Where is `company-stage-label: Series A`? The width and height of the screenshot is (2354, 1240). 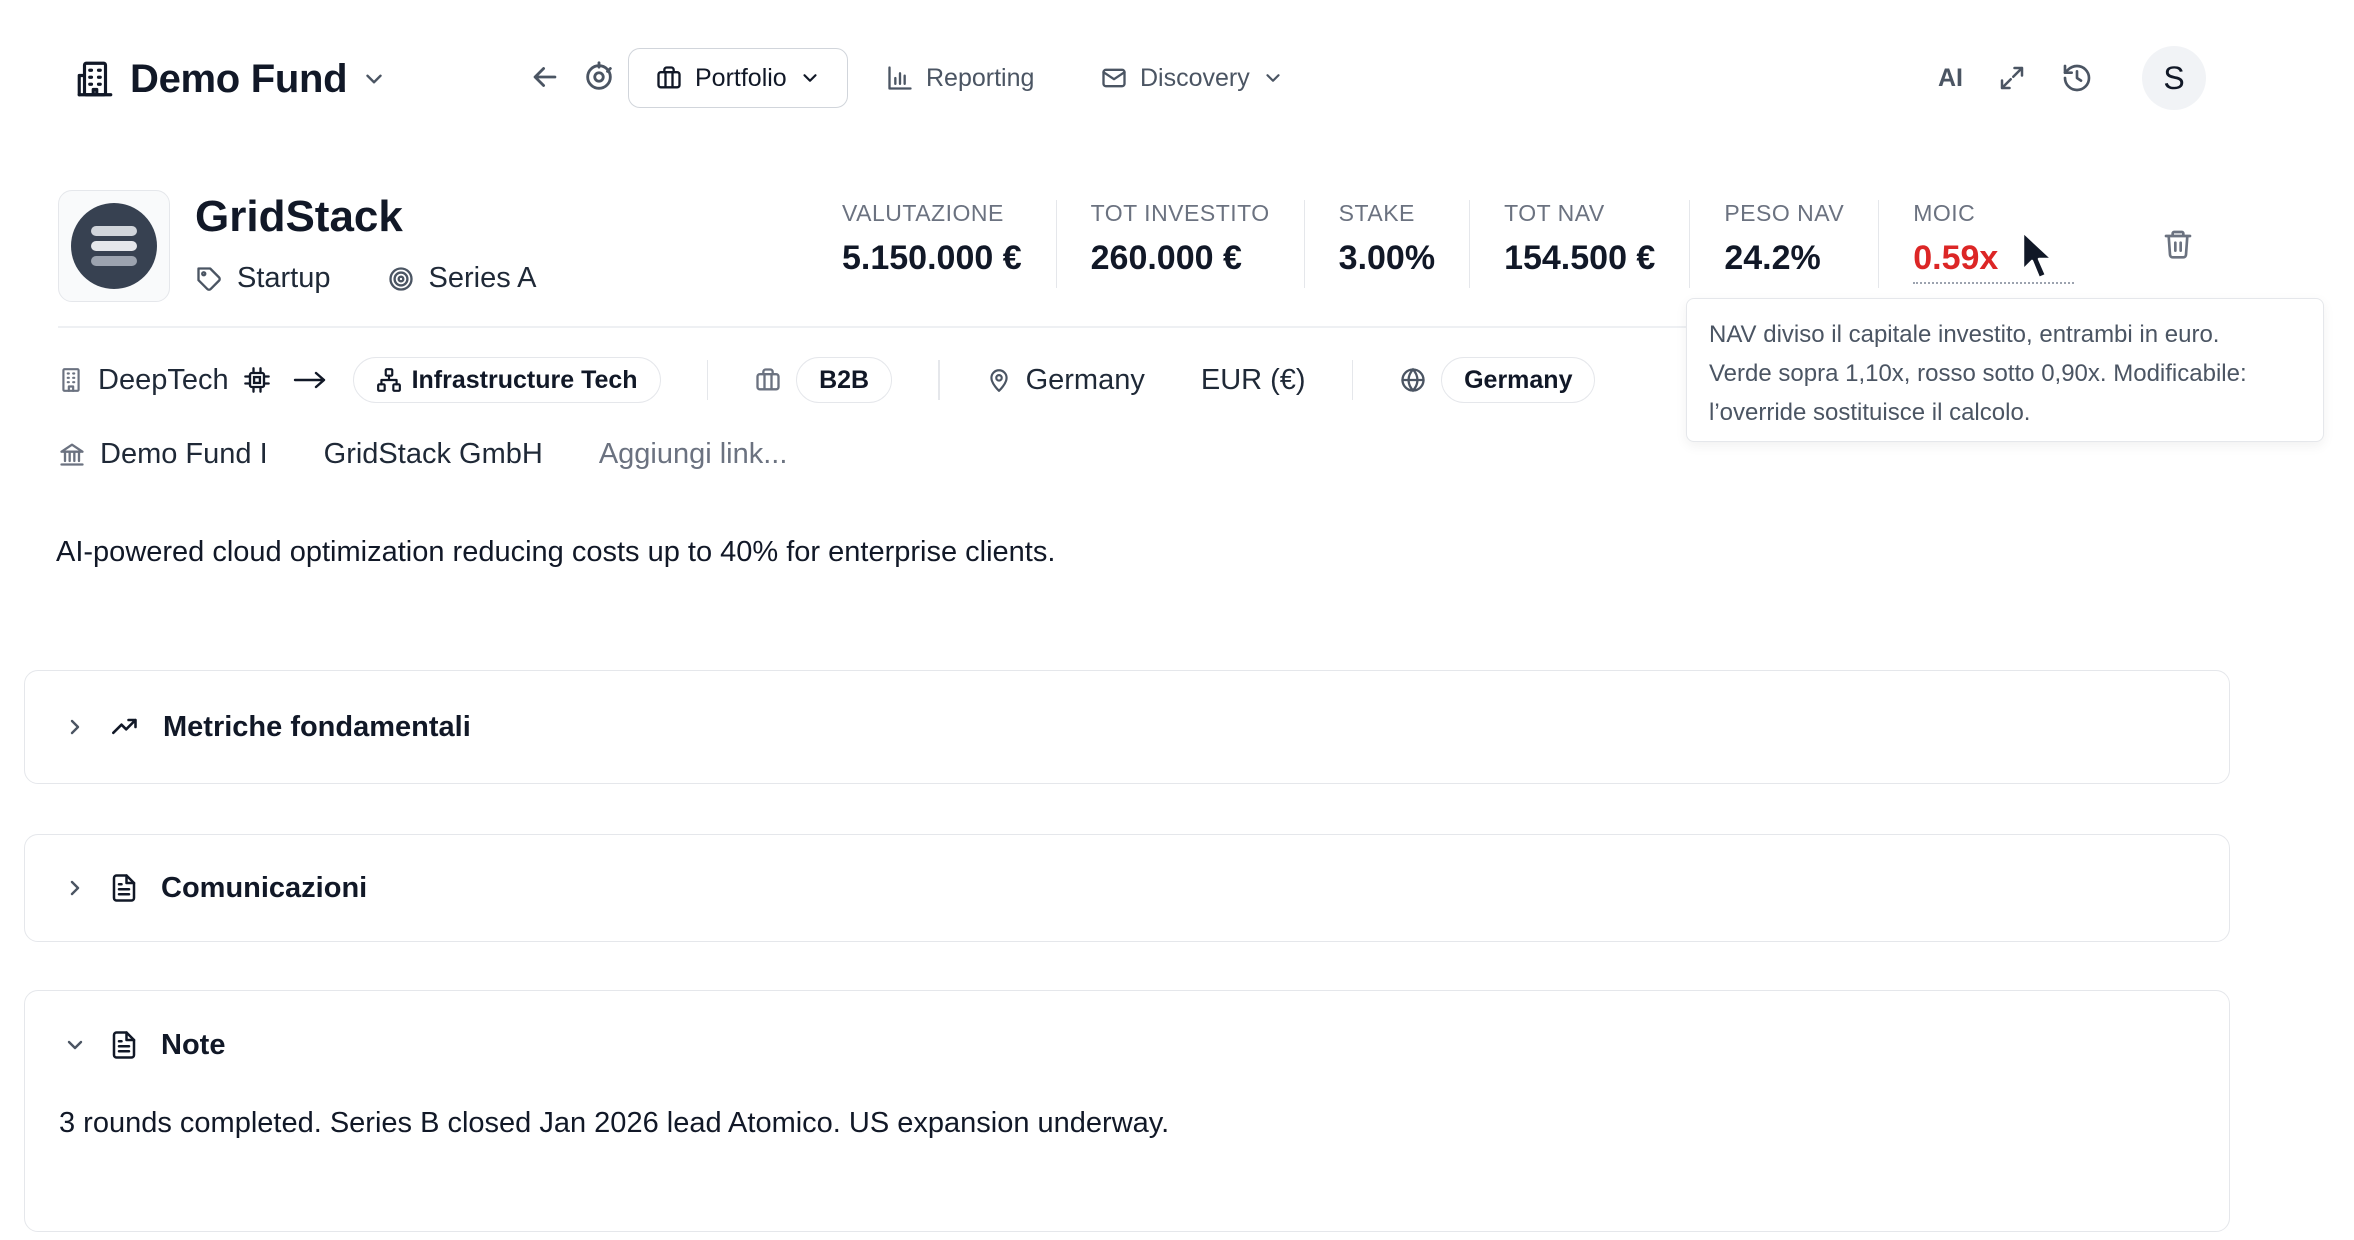
company-stage-label: Series A is located at coordinates (482, 278).